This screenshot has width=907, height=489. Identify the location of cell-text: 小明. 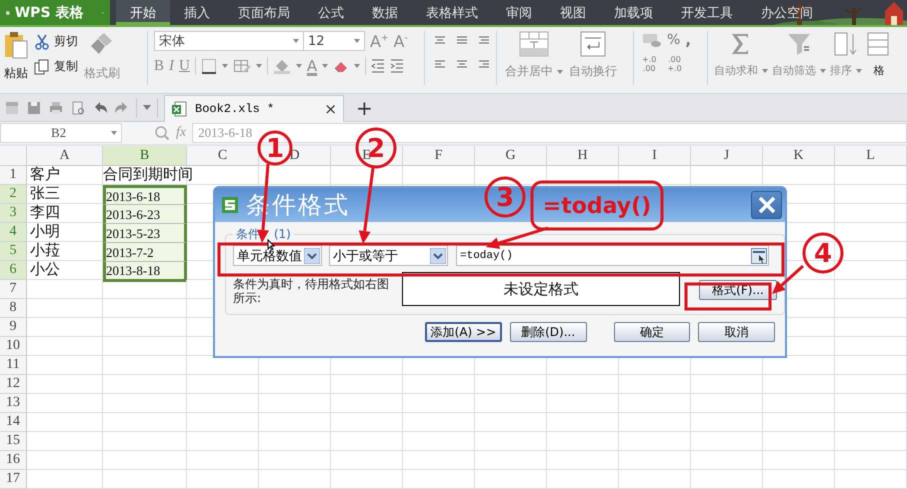
(45, 232).